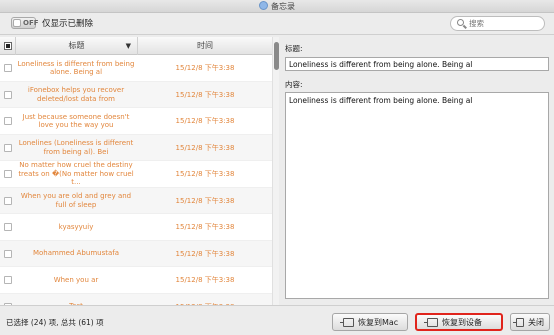  I want to click on restore-icon, so click(347, 322).